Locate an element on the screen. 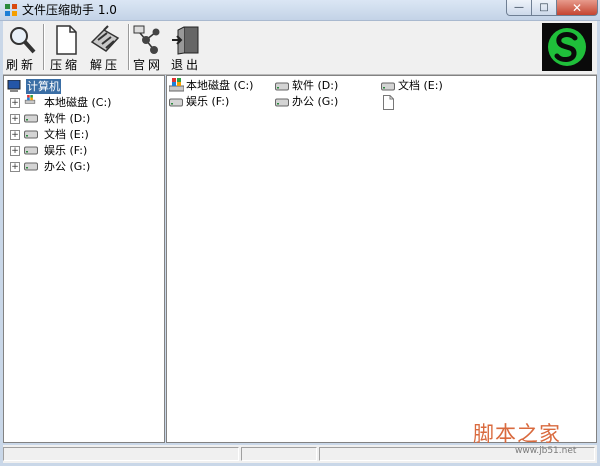 Image resolution: width=600 pixels, height=466 pixels. tree-item-label: 娱乐 (F:) is located at coordinates (66, 150).